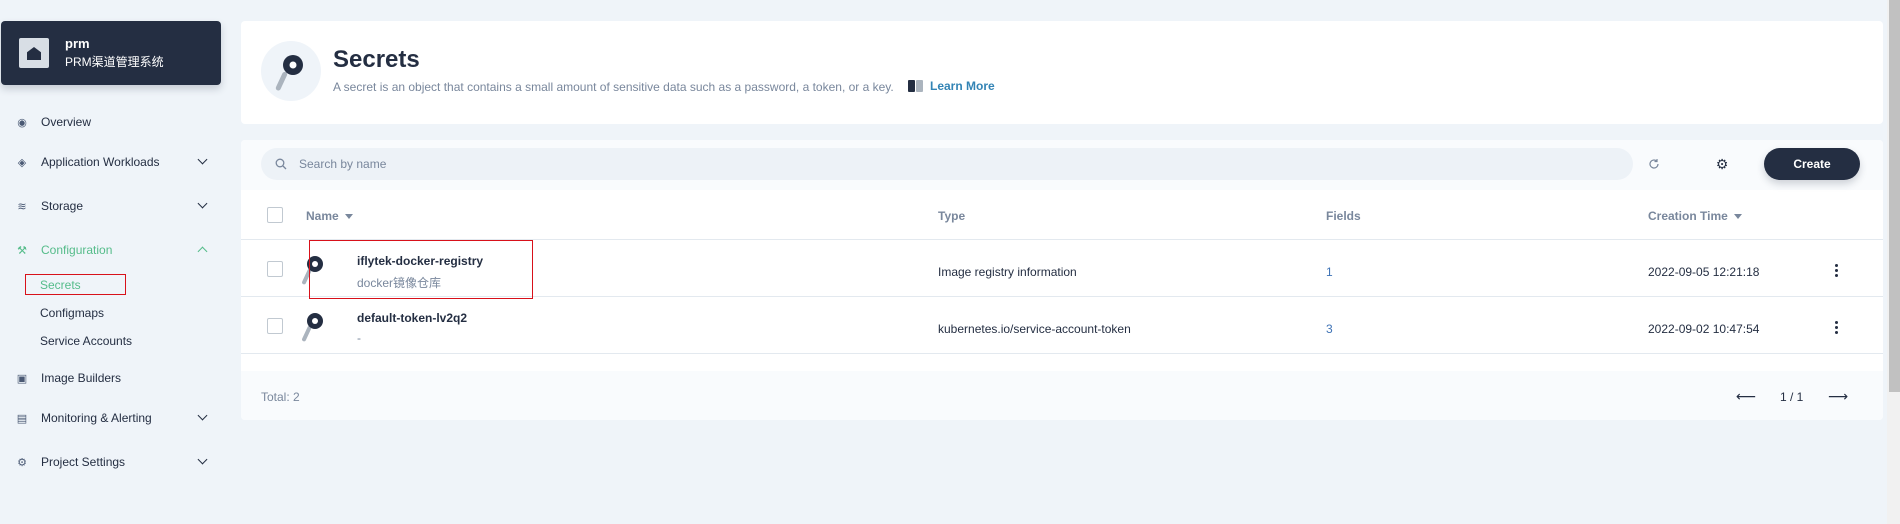 This screenshot has height=524, width=1900. Describe the element at coordinates (77, 250) in the screenshot. I see `sidebar-item-label: Configuration` at that location.